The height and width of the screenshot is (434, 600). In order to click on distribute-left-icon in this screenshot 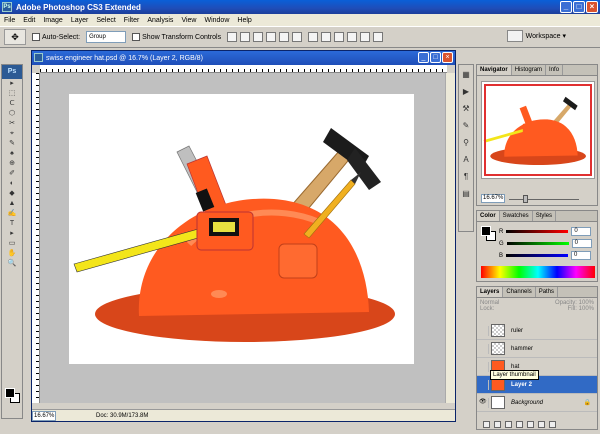, I will do `click(352, 37)`.